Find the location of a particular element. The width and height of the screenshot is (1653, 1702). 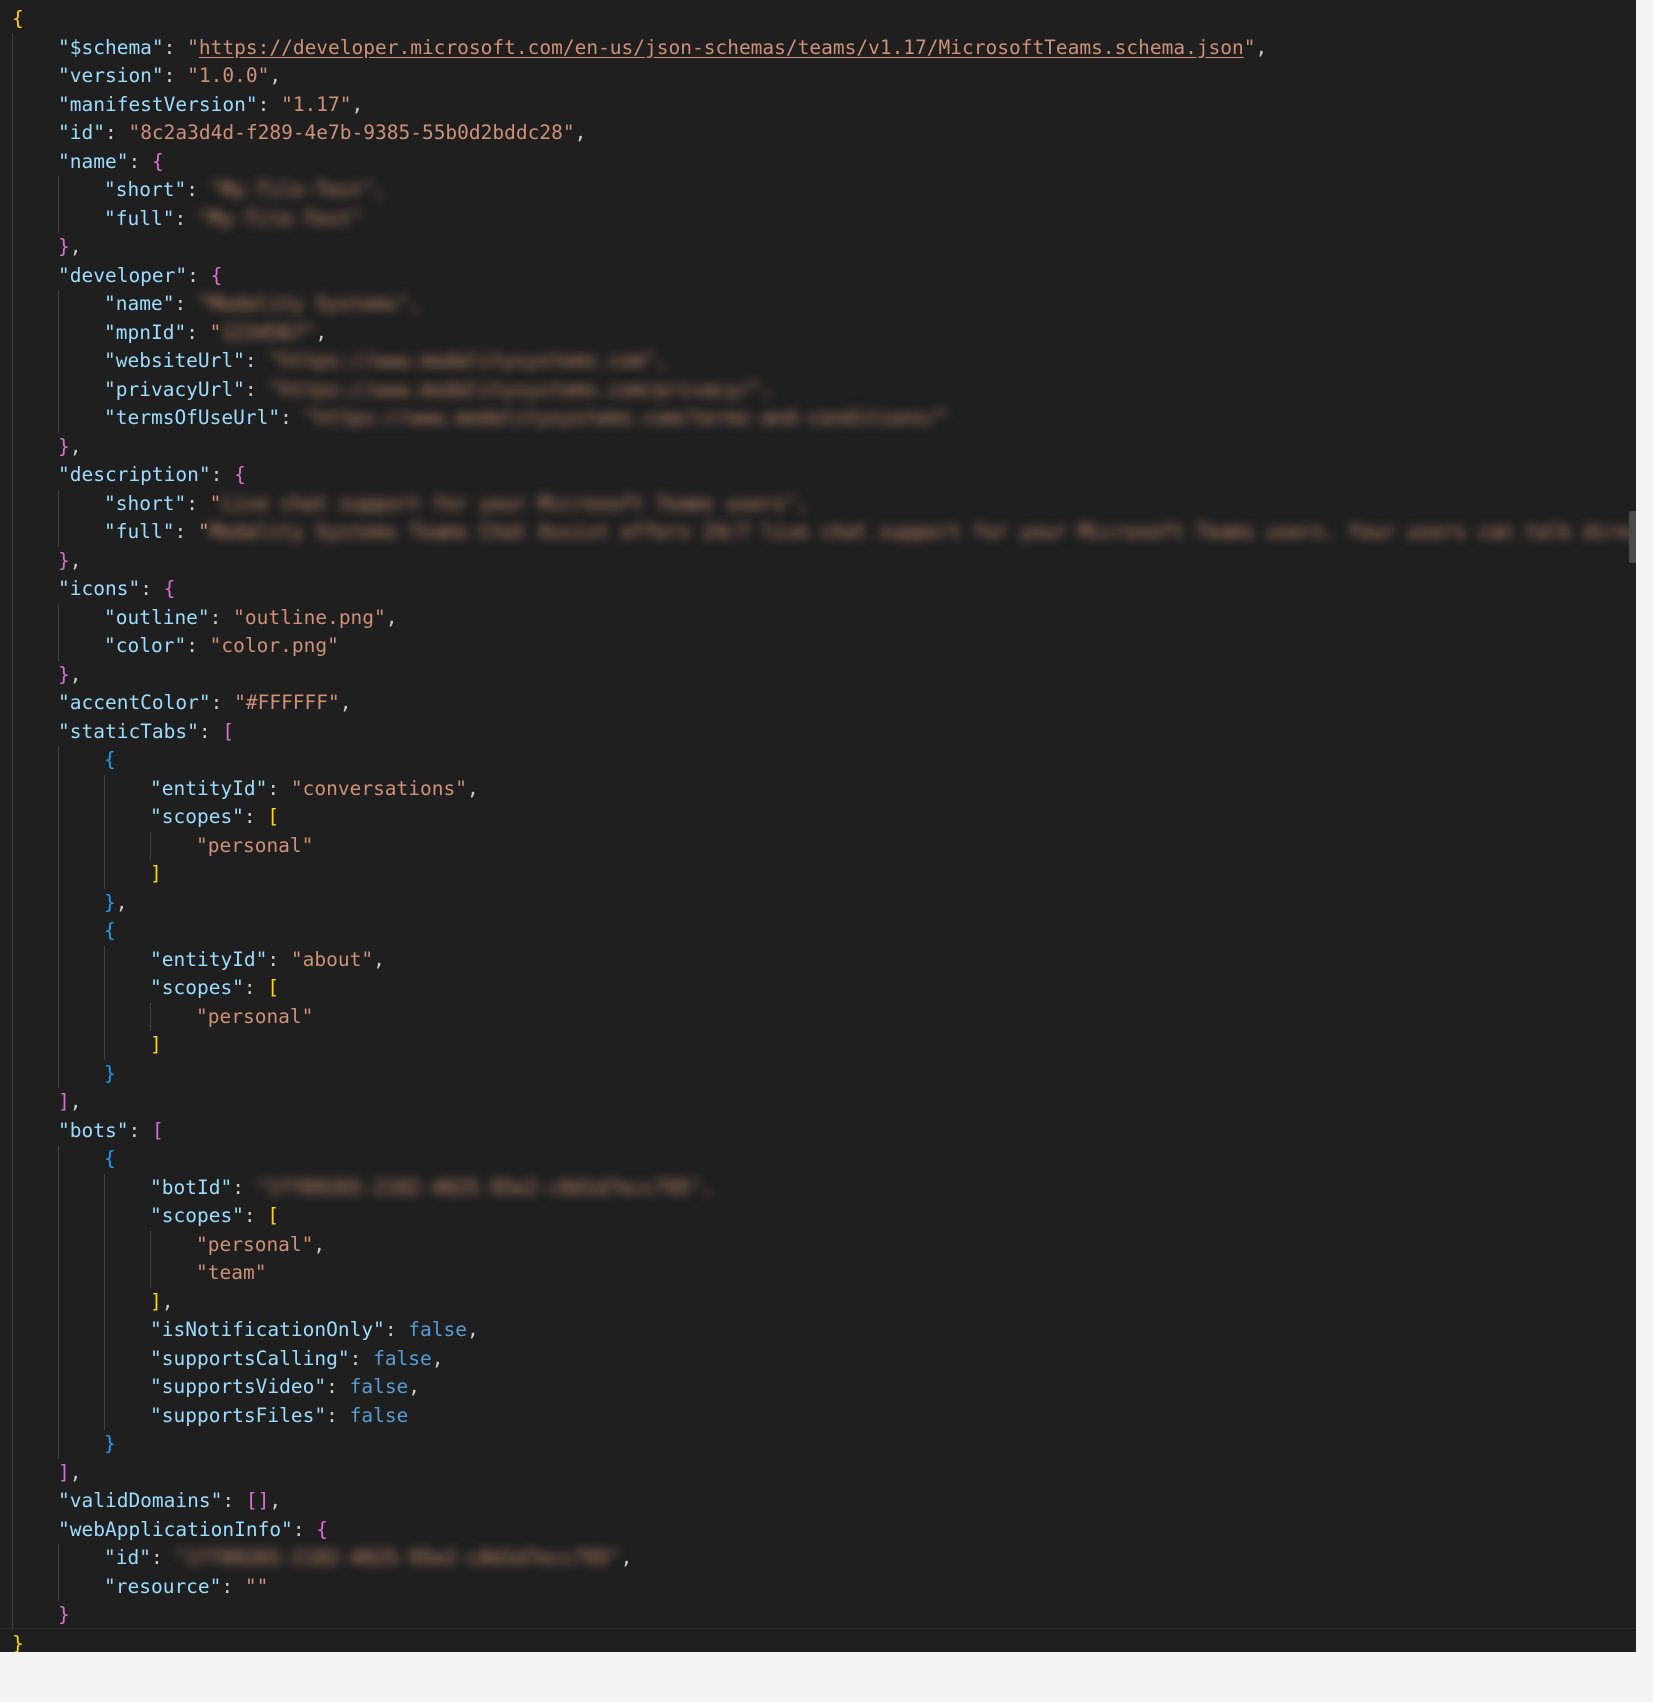

code-line: "isNotificationOnly": false, is located at coordinates (314, 1330).